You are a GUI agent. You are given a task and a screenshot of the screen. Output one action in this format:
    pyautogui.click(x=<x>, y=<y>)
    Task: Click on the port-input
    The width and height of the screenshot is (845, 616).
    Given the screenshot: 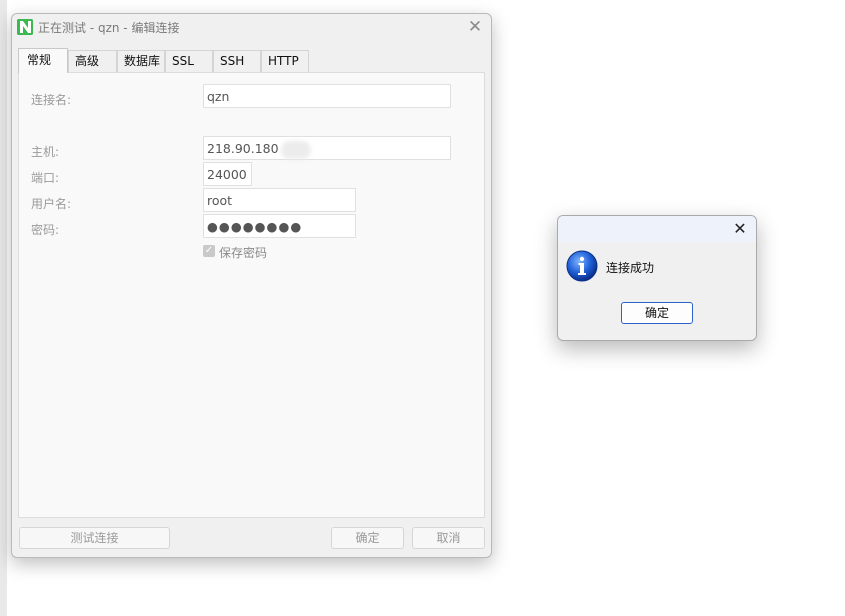 What is the action you would take?
    pyautogui.click(x=227, y=174)
    